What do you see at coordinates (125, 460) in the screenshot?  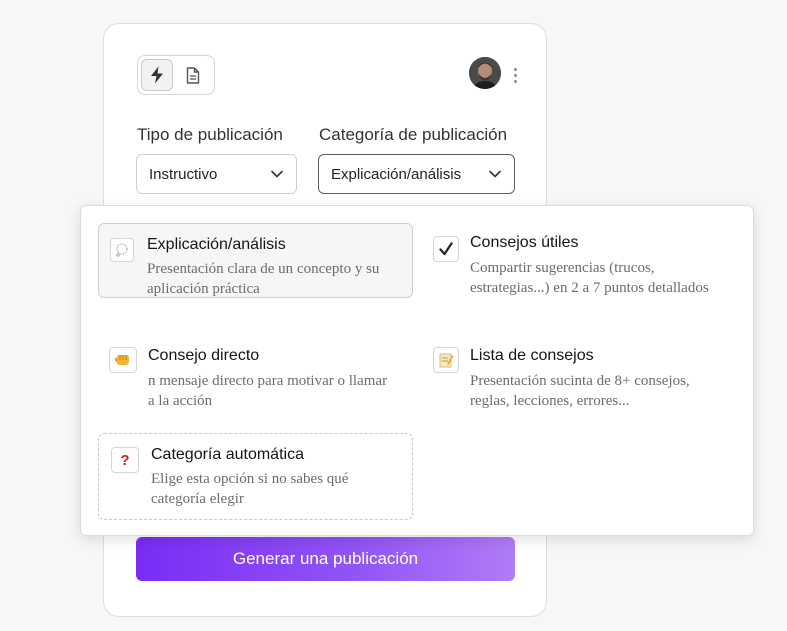 I see `question-mark-icon: ?` at bounding box center [125, 460].